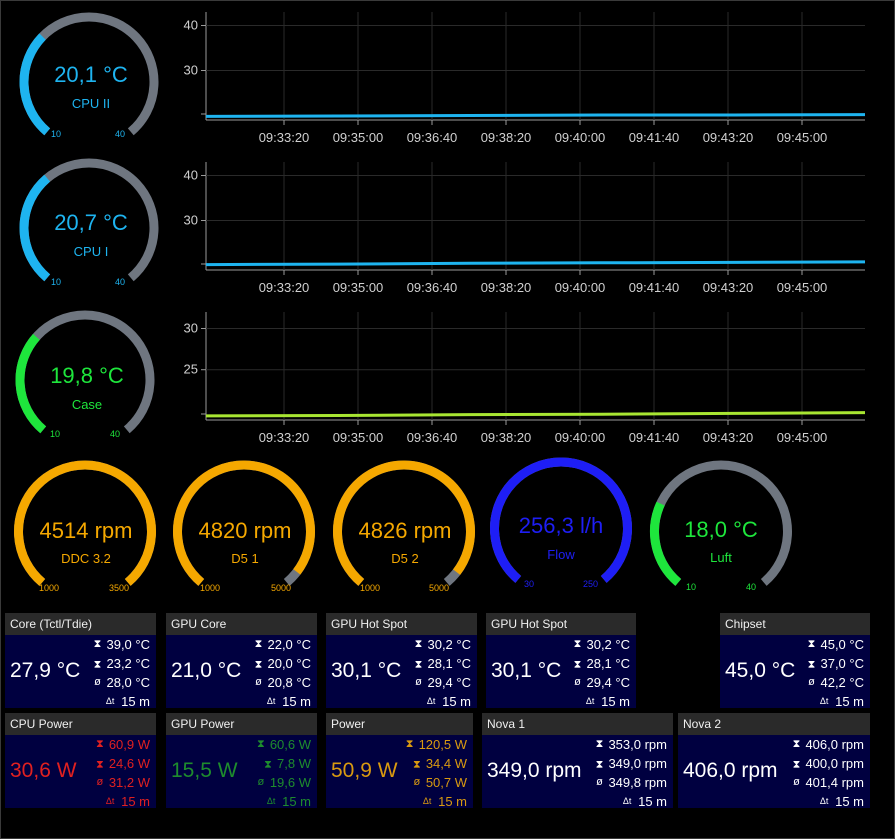 The height and width of the screenshot is (839, 895). I want to click on stat-max-value: 60,9 W, so click(129, 744).